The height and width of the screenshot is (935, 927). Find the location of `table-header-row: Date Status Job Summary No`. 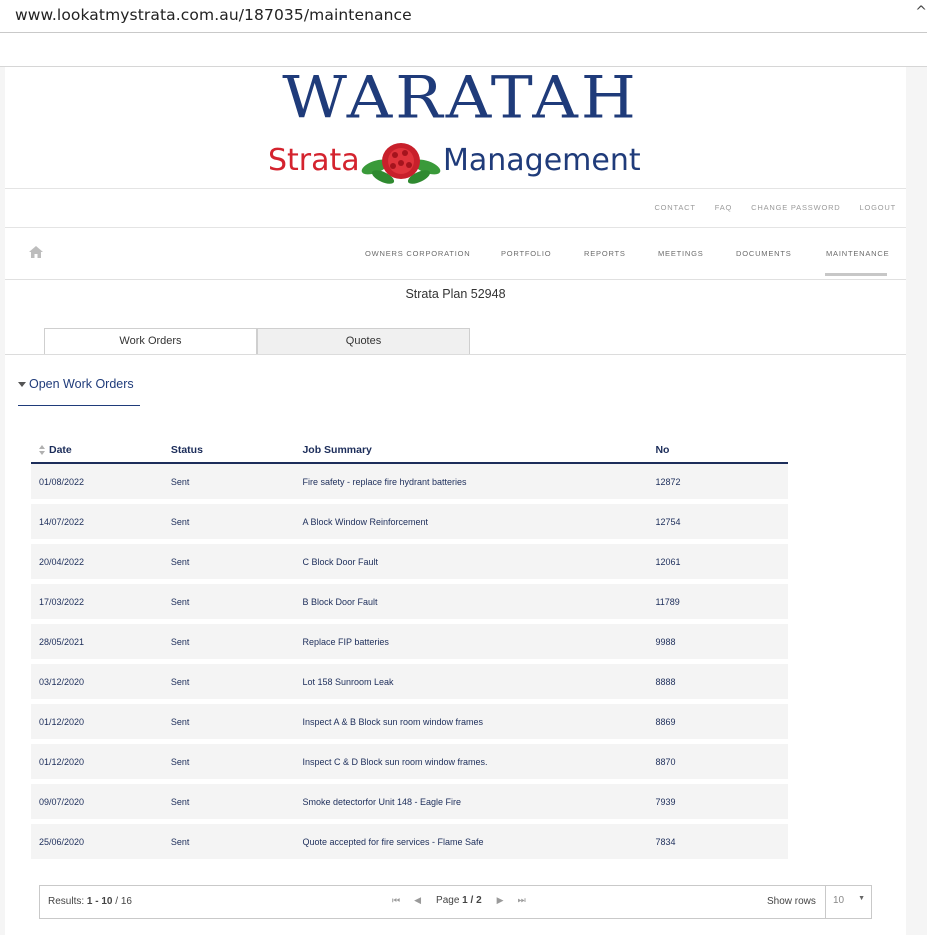

table-header-row: Date Status Job Summary No is located at coordinates (409, 451).